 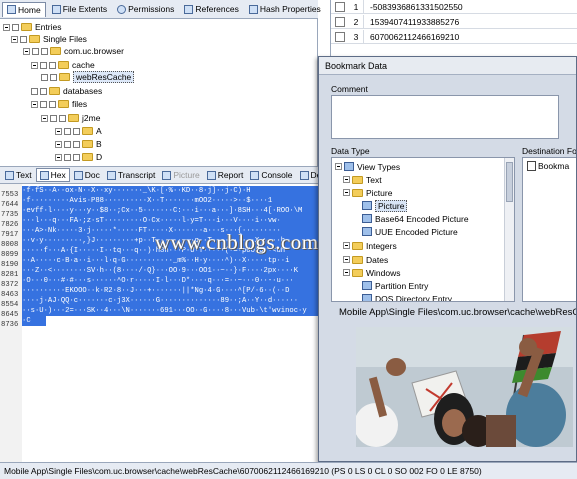 I want to click on tab-text: Text, so click(x=18, y=175).